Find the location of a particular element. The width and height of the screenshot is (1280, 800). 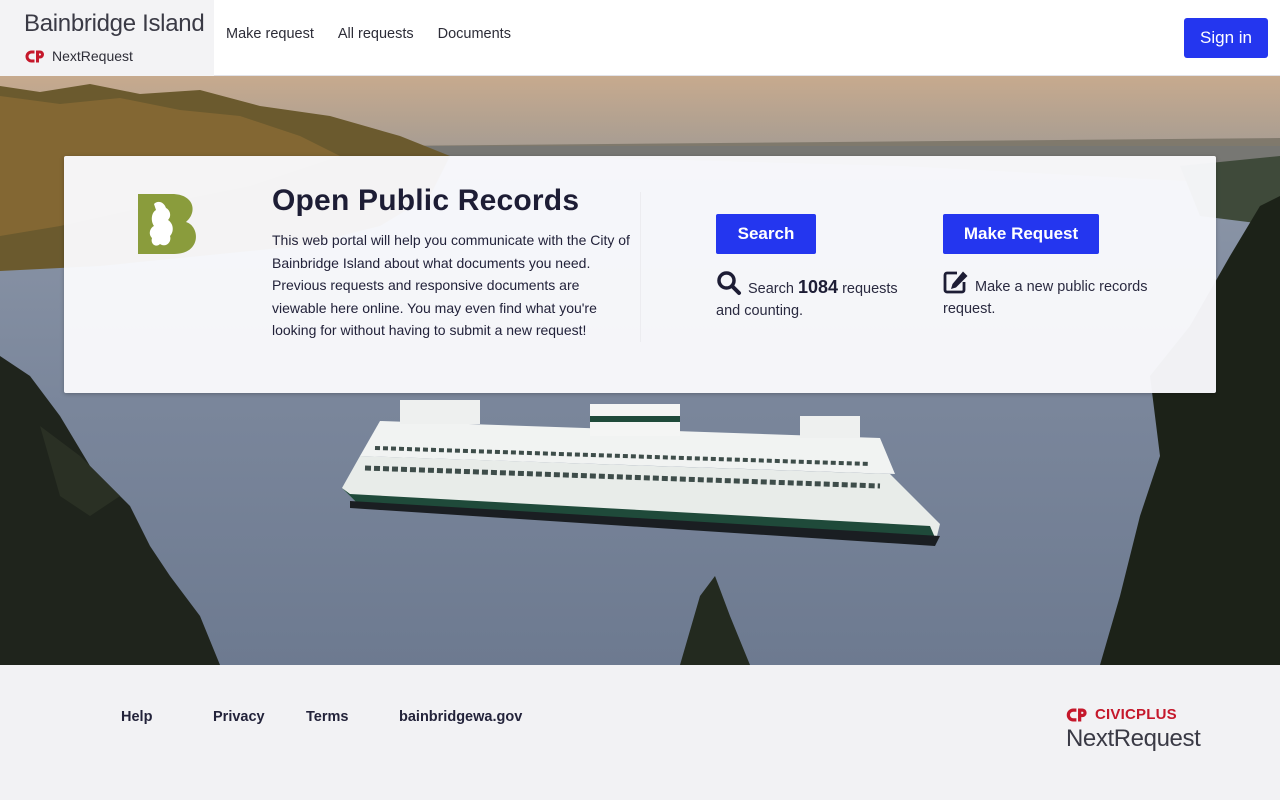

vendor-brand: CIVICPLUS NextRequest is located at coordinates (1133, 729).